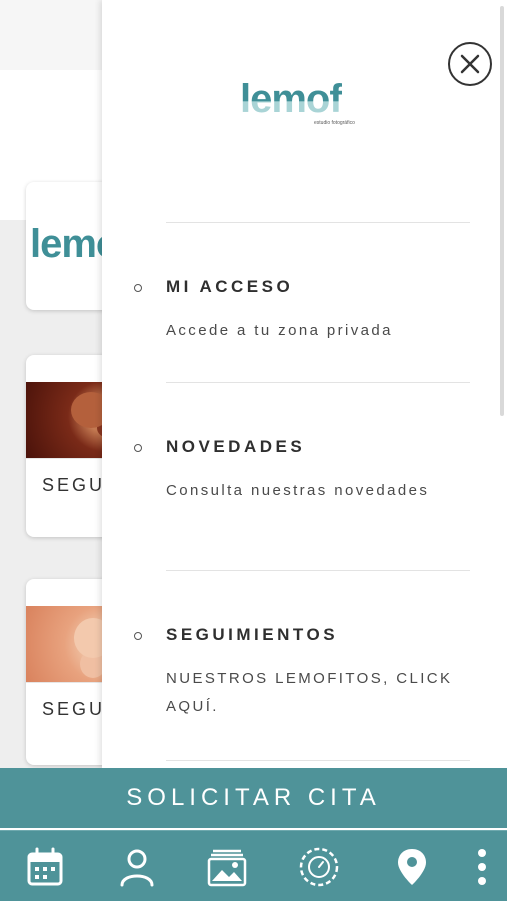 This screenshot has height=901, width=507. I want to click on tab-profile, so click(137, 867).